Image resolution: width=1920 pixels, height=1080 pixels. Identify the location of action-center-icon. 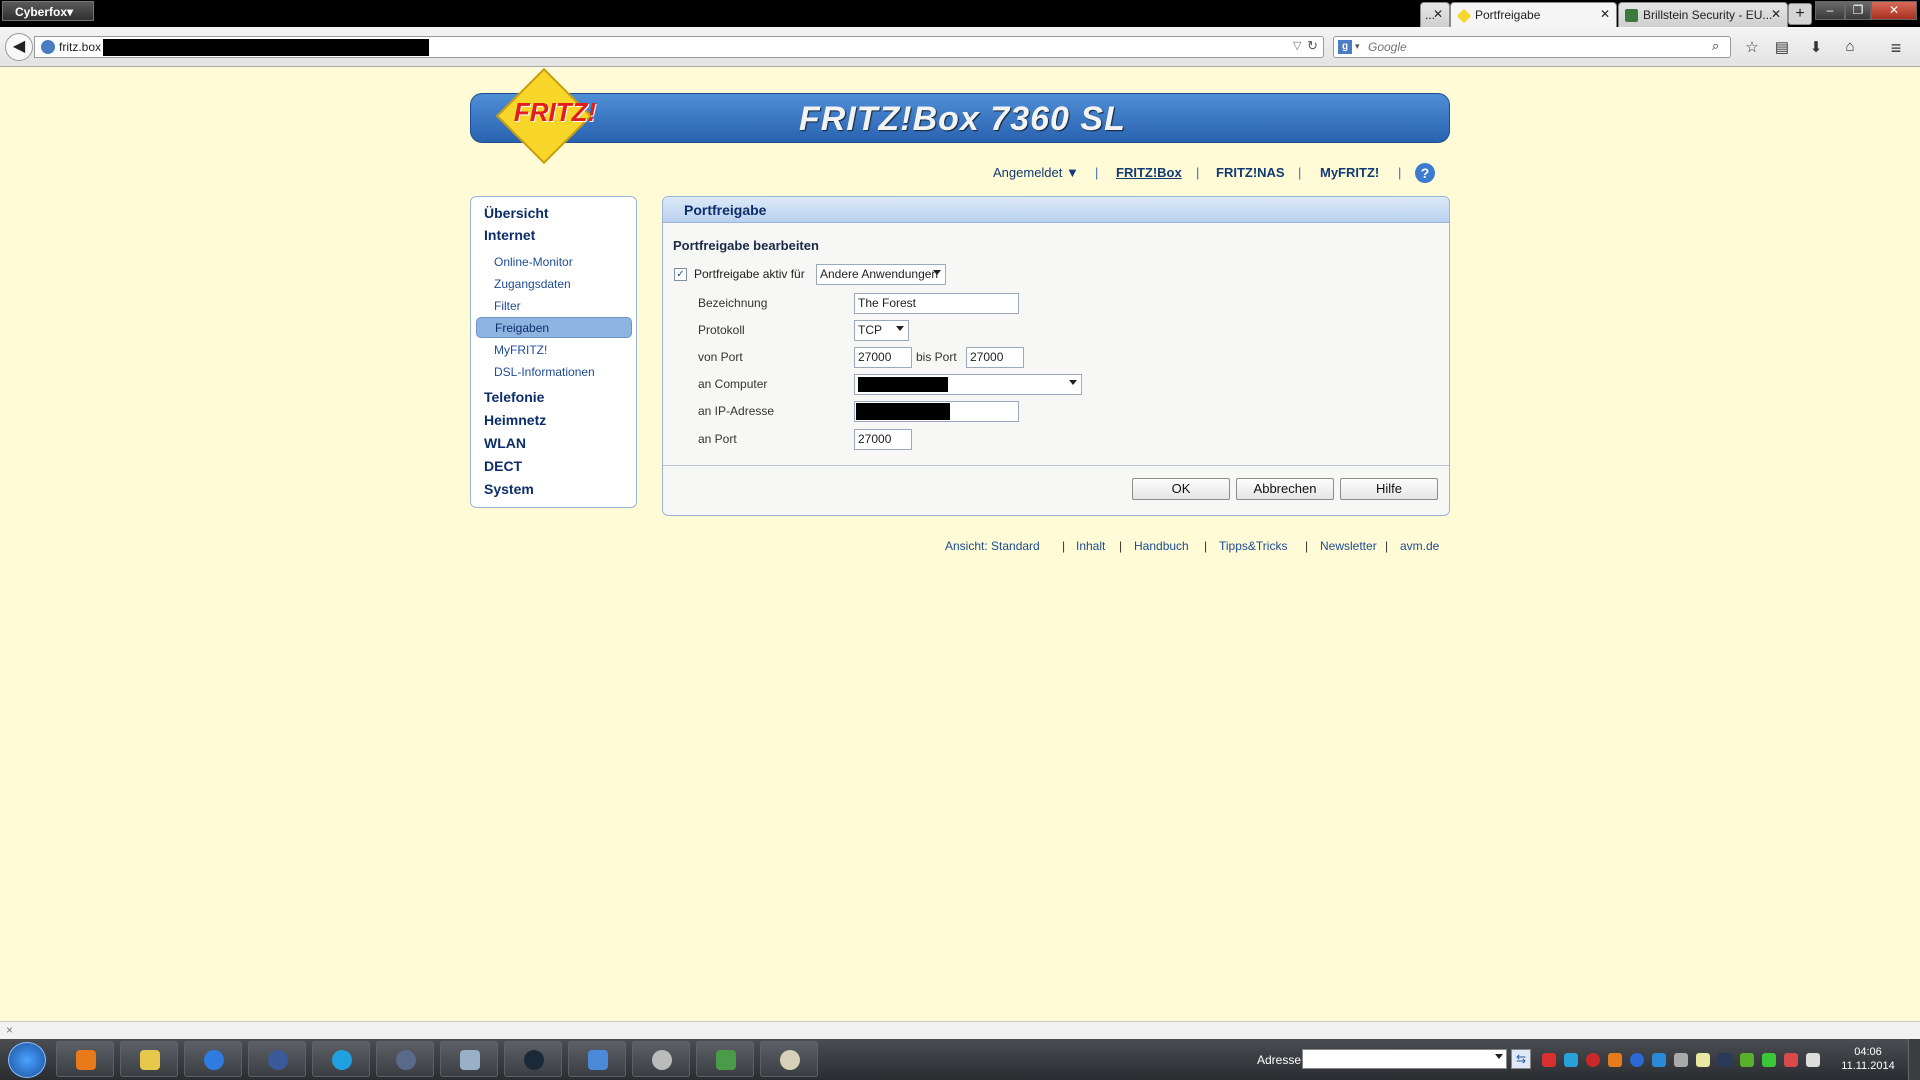
(1791, 1060).